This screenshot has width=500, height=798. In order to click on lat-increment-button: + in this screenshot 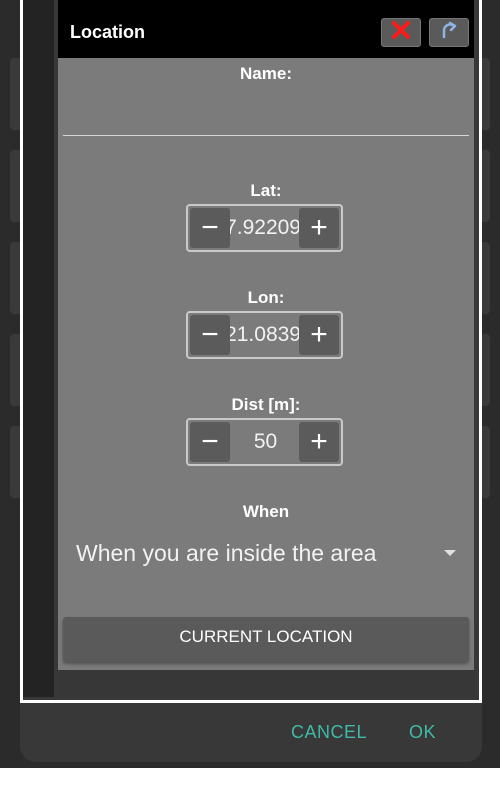, I will do `click(319, 228)`.